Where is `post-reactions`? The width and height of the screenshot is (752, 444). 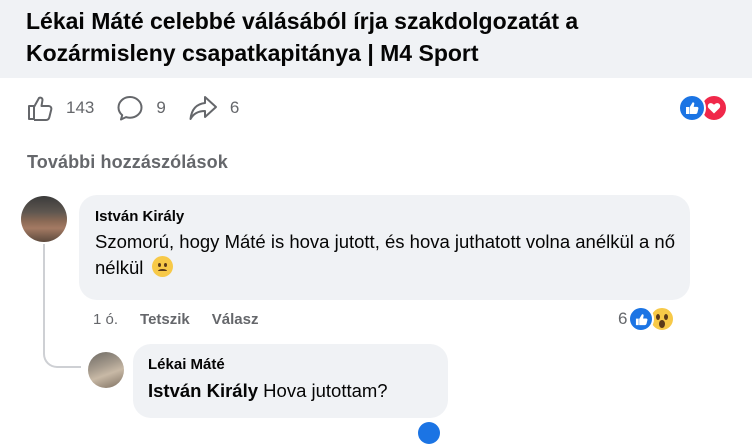
post-reactions is located at coordinates (703, 108).